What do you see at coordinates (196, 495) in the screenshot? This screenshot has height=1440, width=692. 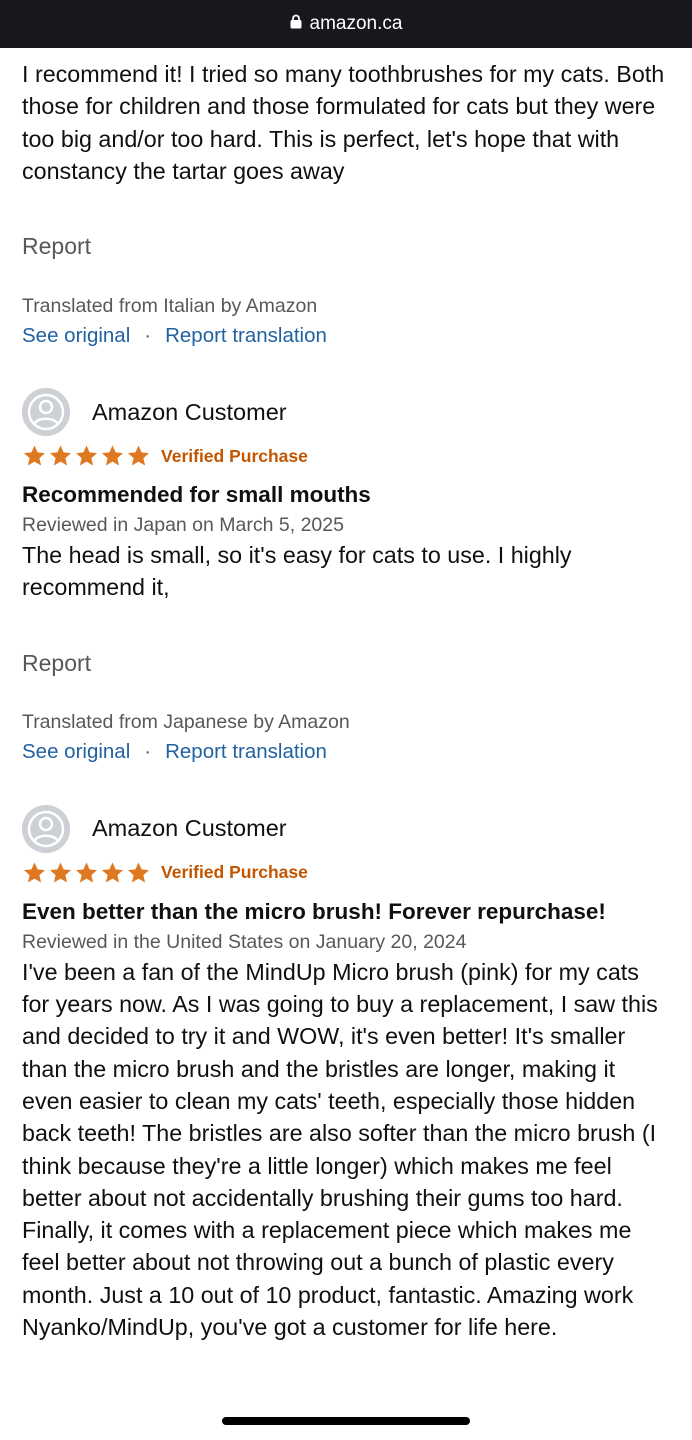 I see `review-title: Recommended for small mouths` at bounding box center [196, 495].